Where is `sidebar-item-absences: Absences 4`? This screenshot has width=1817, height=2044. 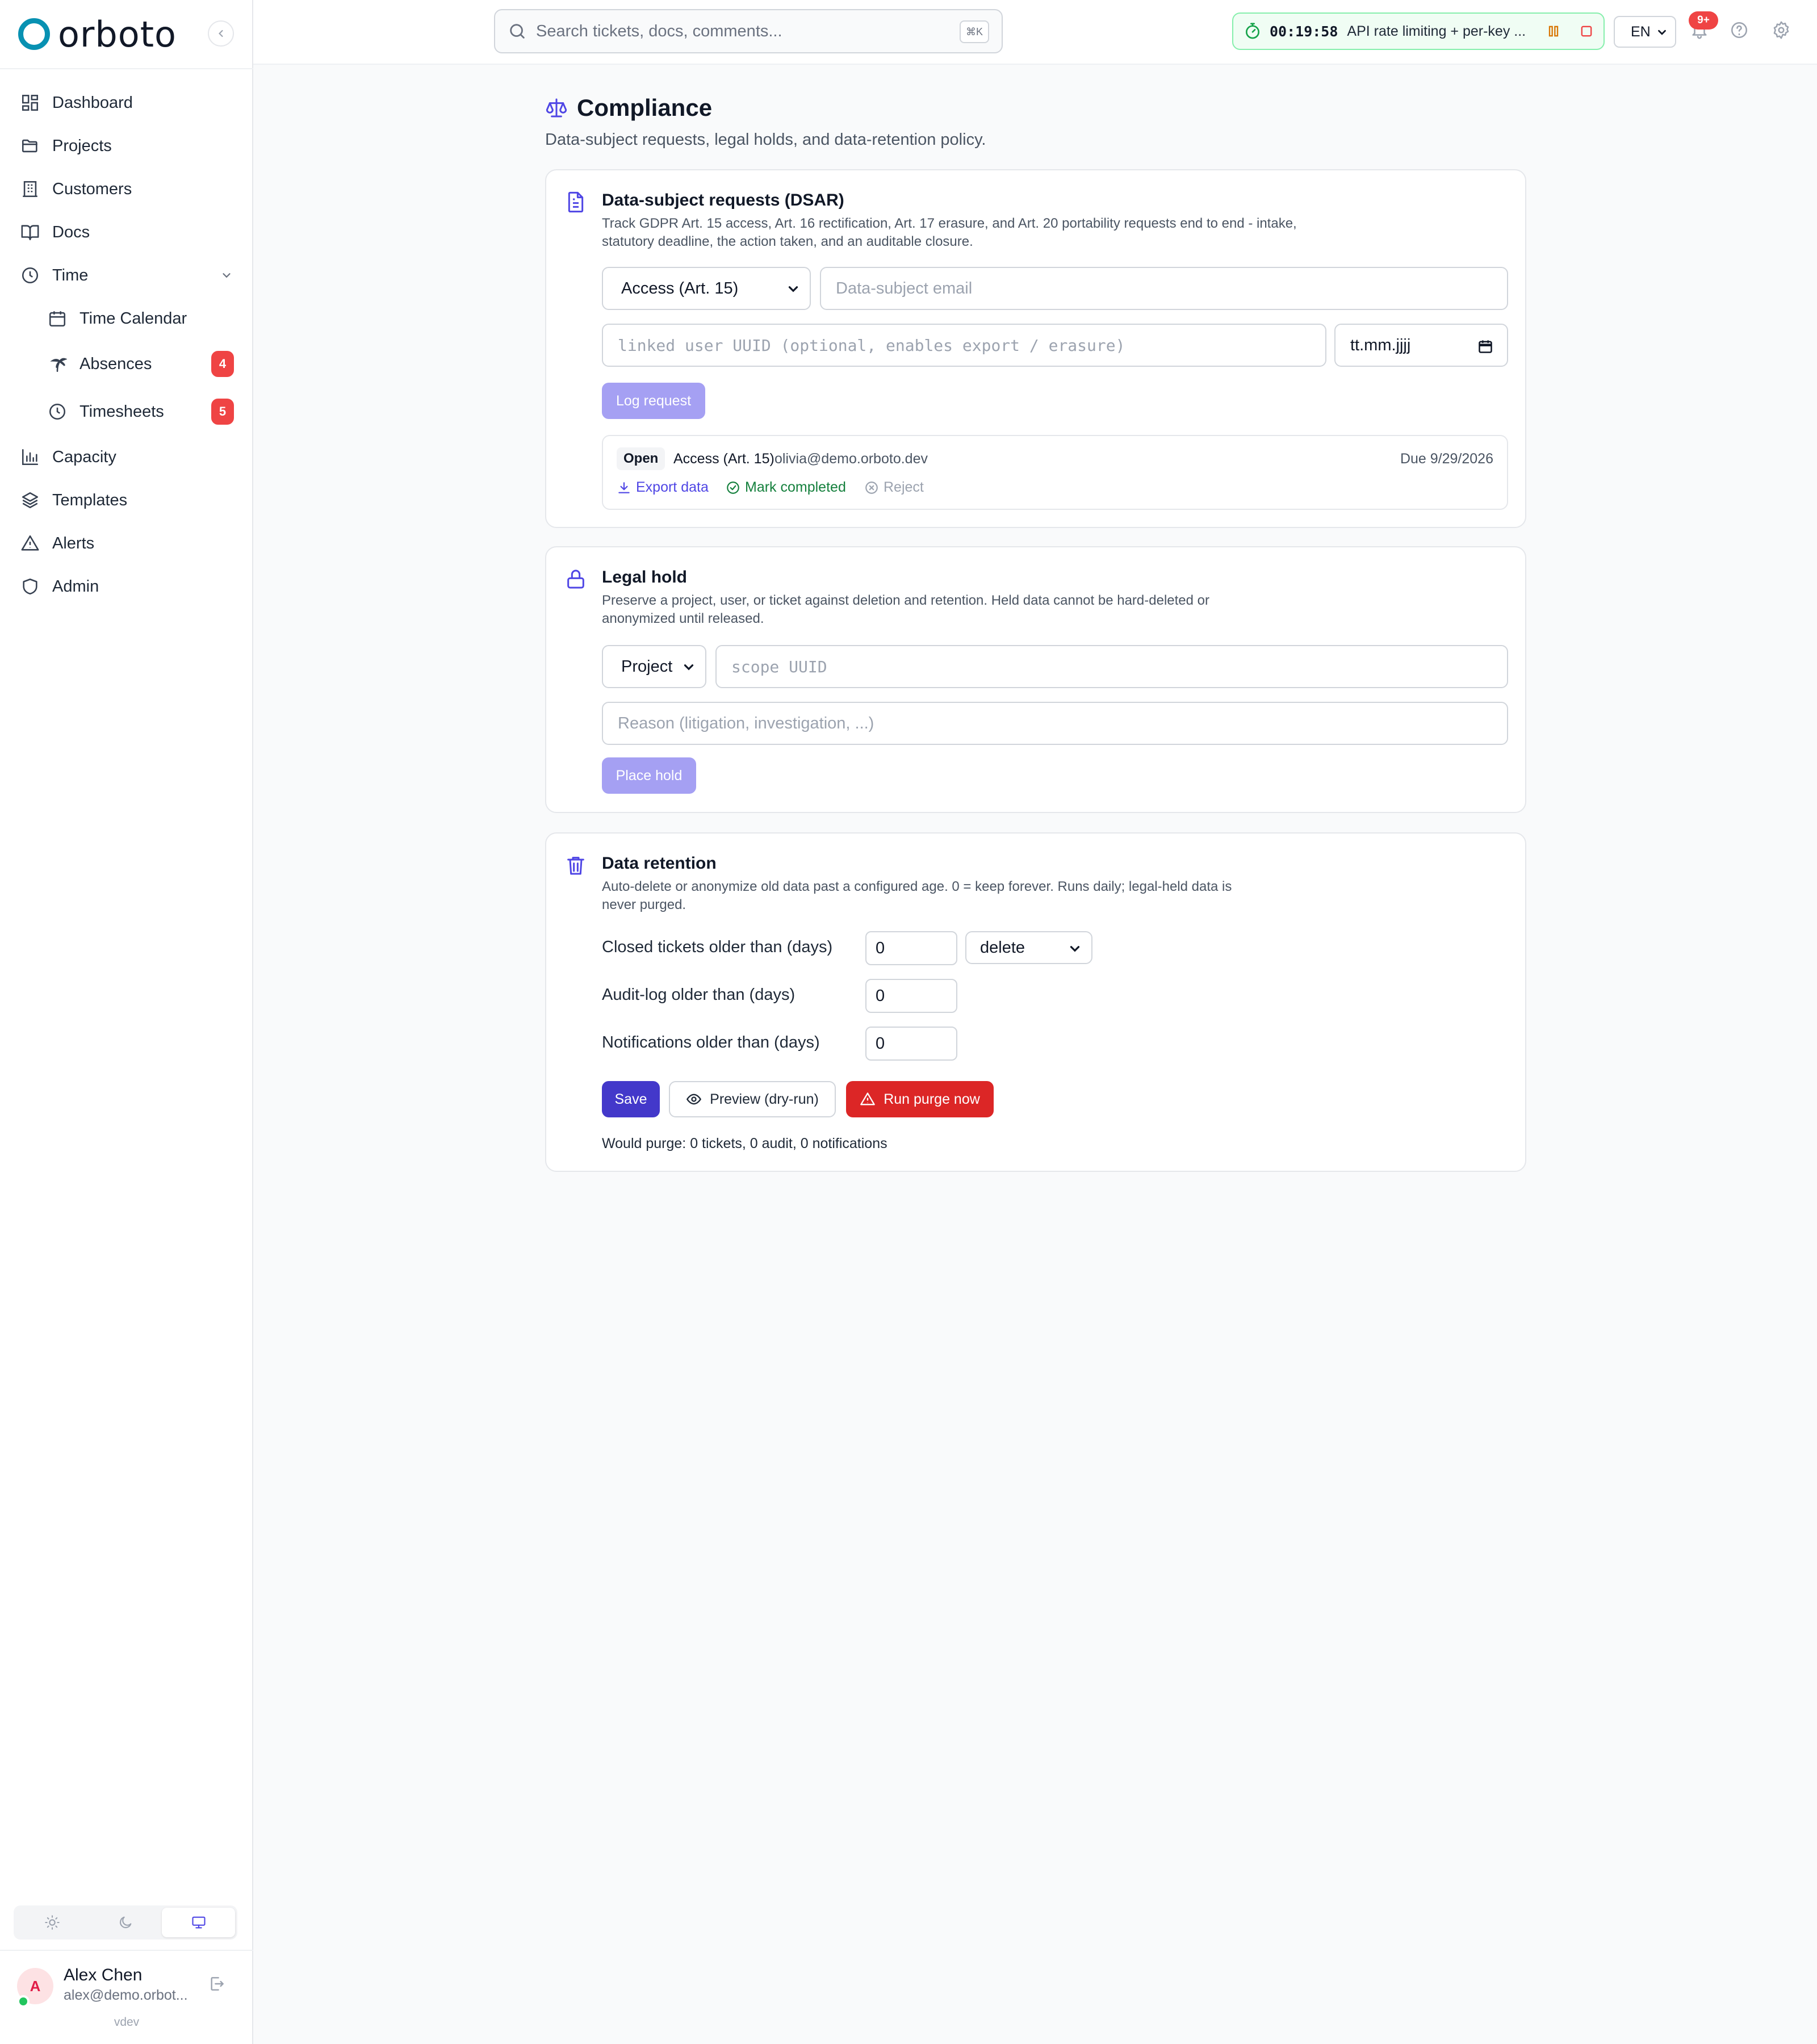 sidebar-item-absences: Absences 4 is located at coordinates (141, 363).